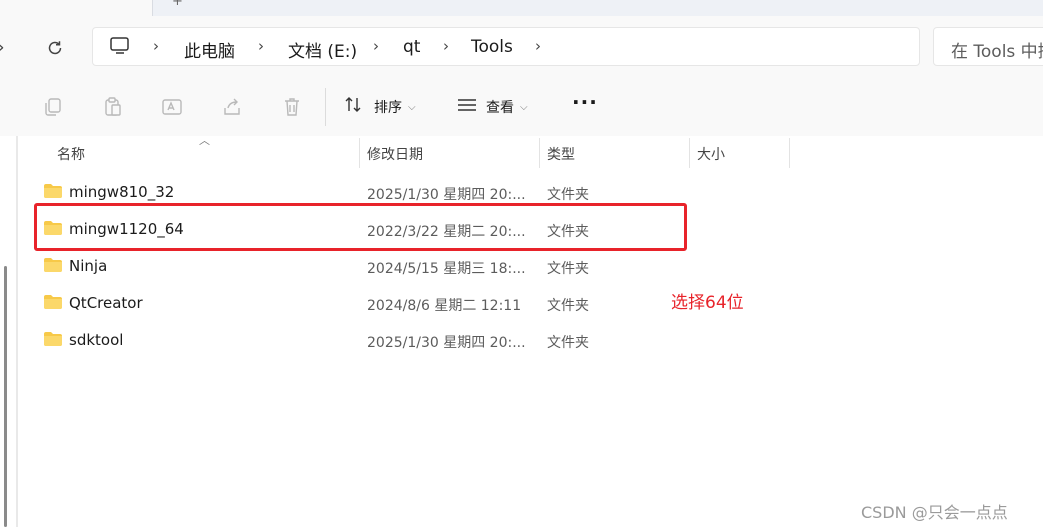 The height and width of the screenshot is (527, 1043). What do you see at coordinates (232, 107) in the screenshot?
I see `share-icon` at bounding box center [232, 107].